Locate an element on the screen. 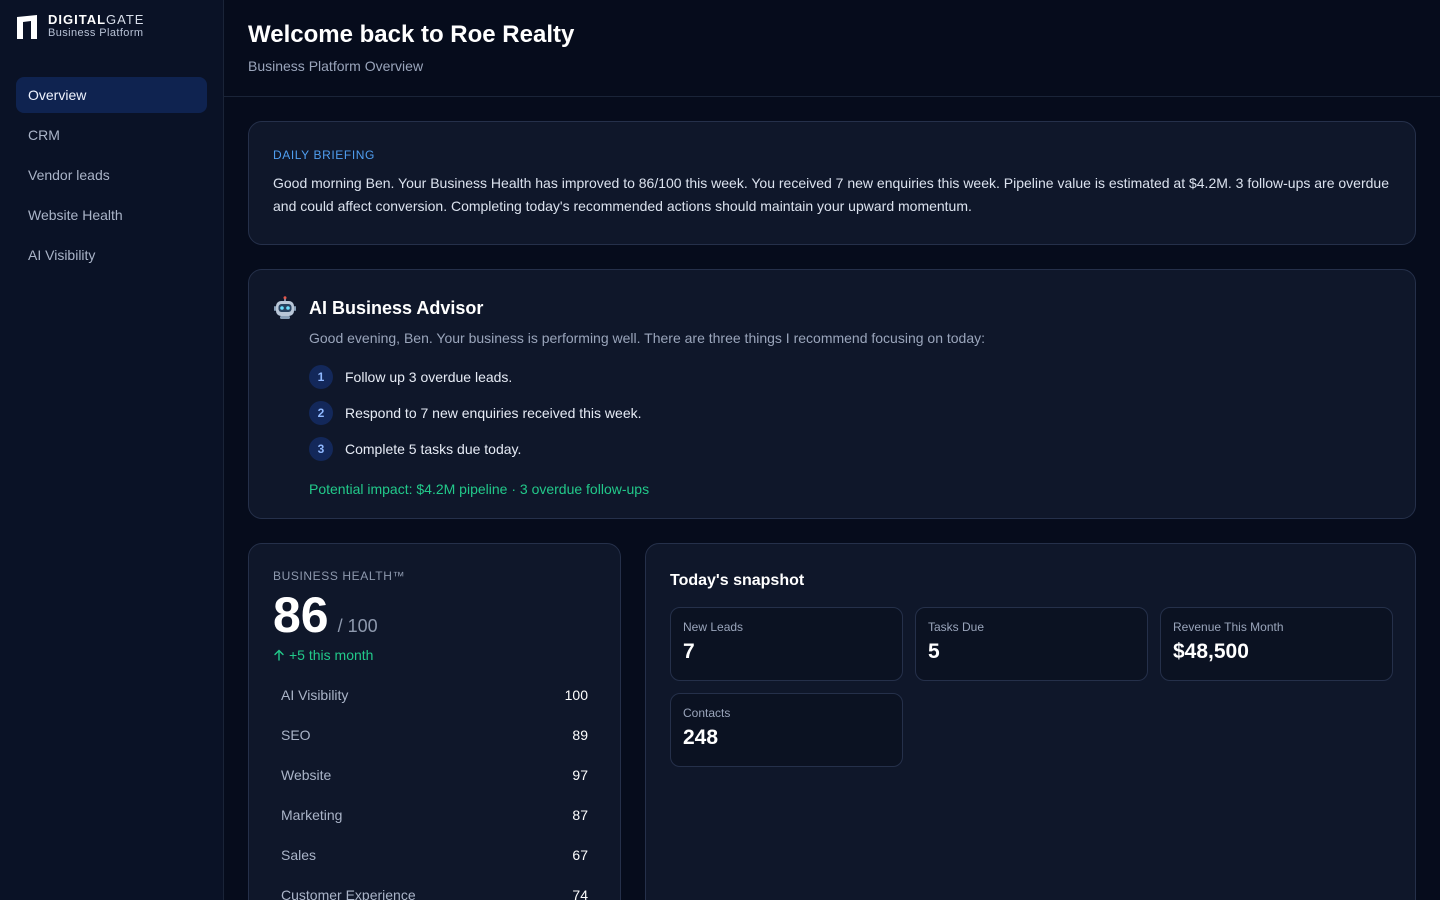 This screenshot has height=900, width=1440. stat-value: $48,500 is located at coordinates (1211, 651).